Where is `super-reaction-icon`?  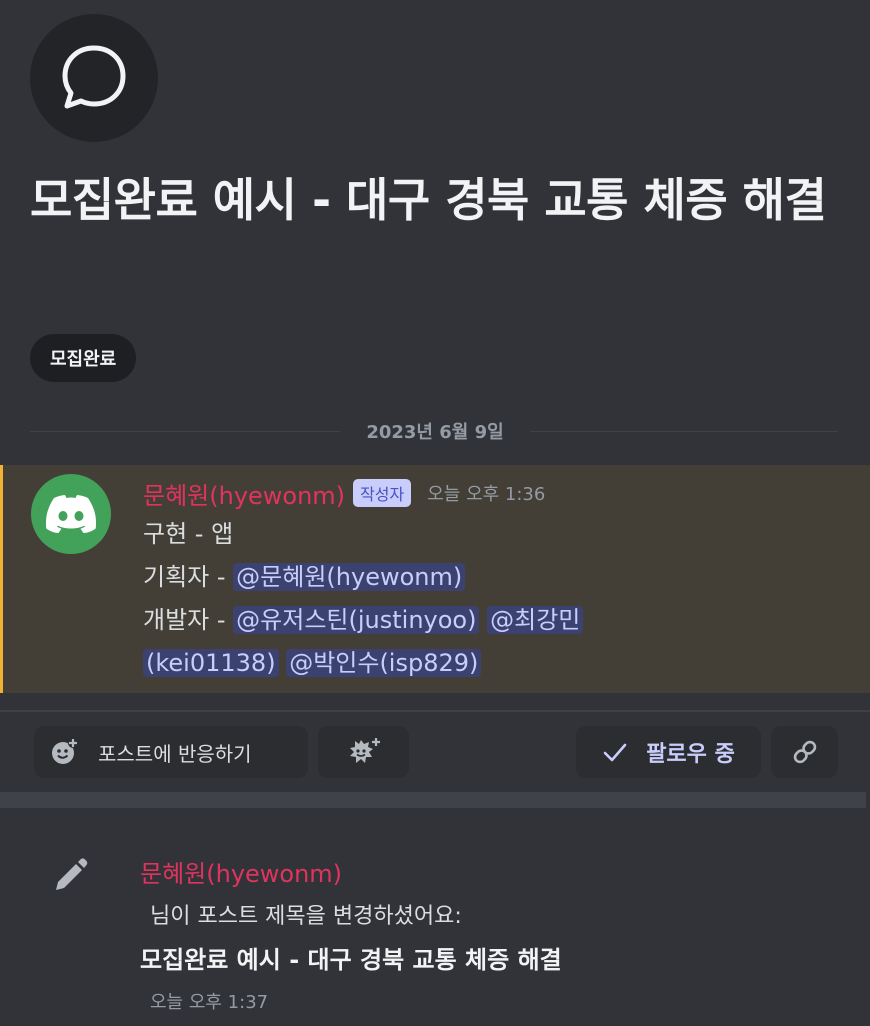 super-reaction-icon is located at coordinates (364, 750).